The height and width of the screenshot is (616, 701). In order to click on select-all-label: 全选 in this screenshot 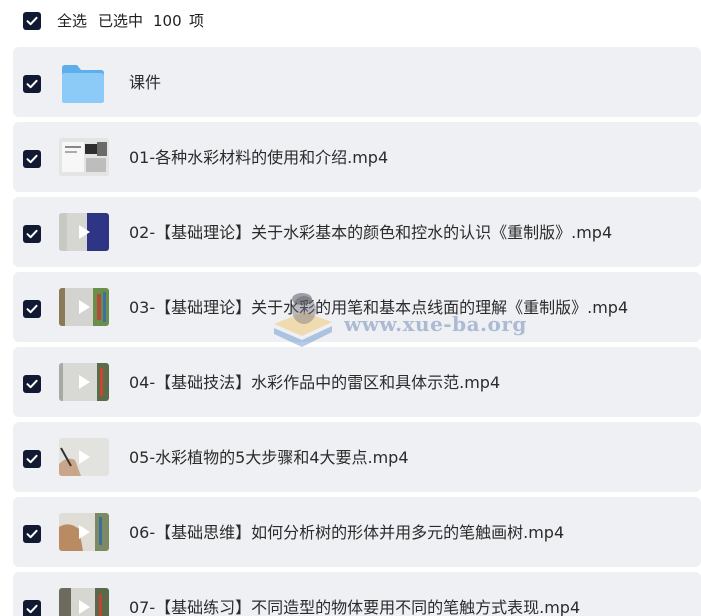, I will do `click(72, 21)`.